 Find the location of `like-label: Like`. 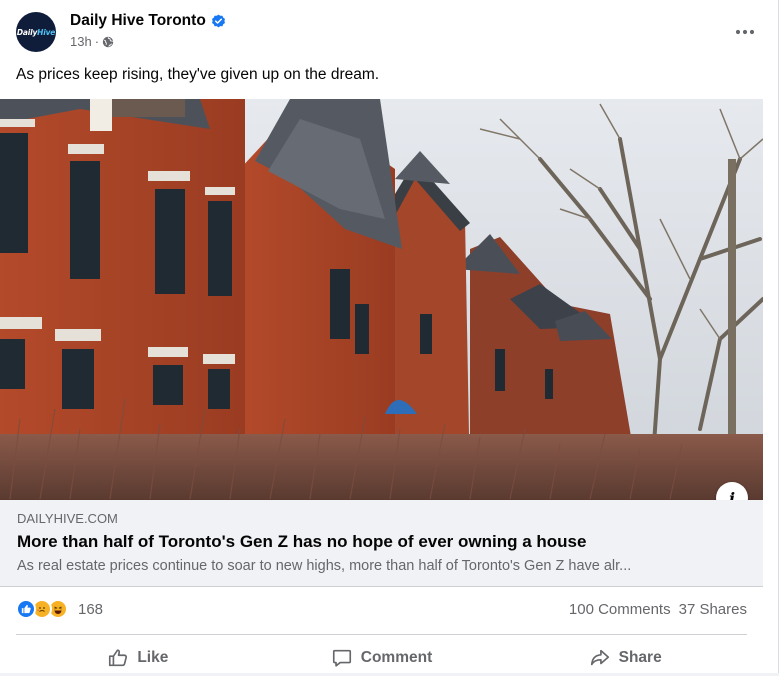

like-label: Like is located at coordinates (153, 657).